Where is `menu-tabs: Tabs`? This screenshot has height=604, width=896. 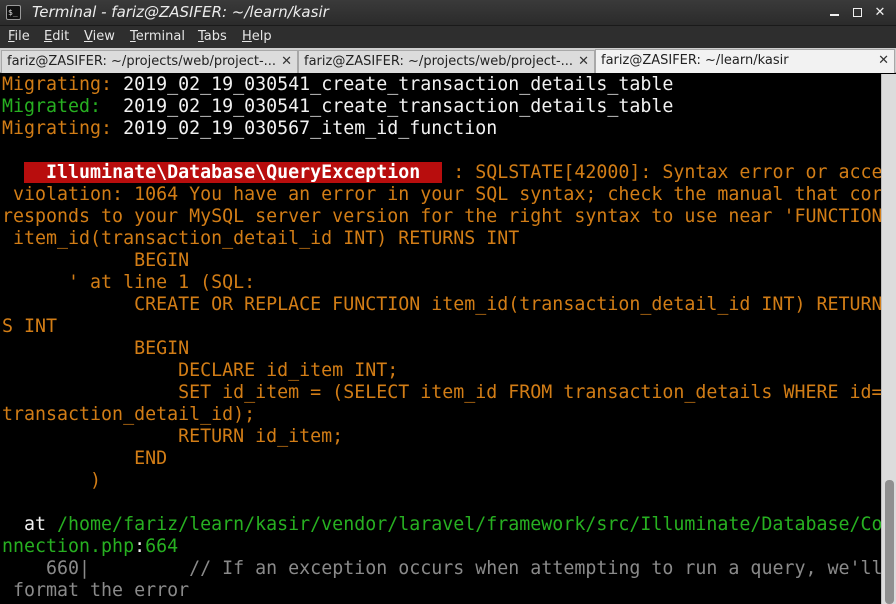
menu-tabs: Tabs is located at coordinates (212, 37).